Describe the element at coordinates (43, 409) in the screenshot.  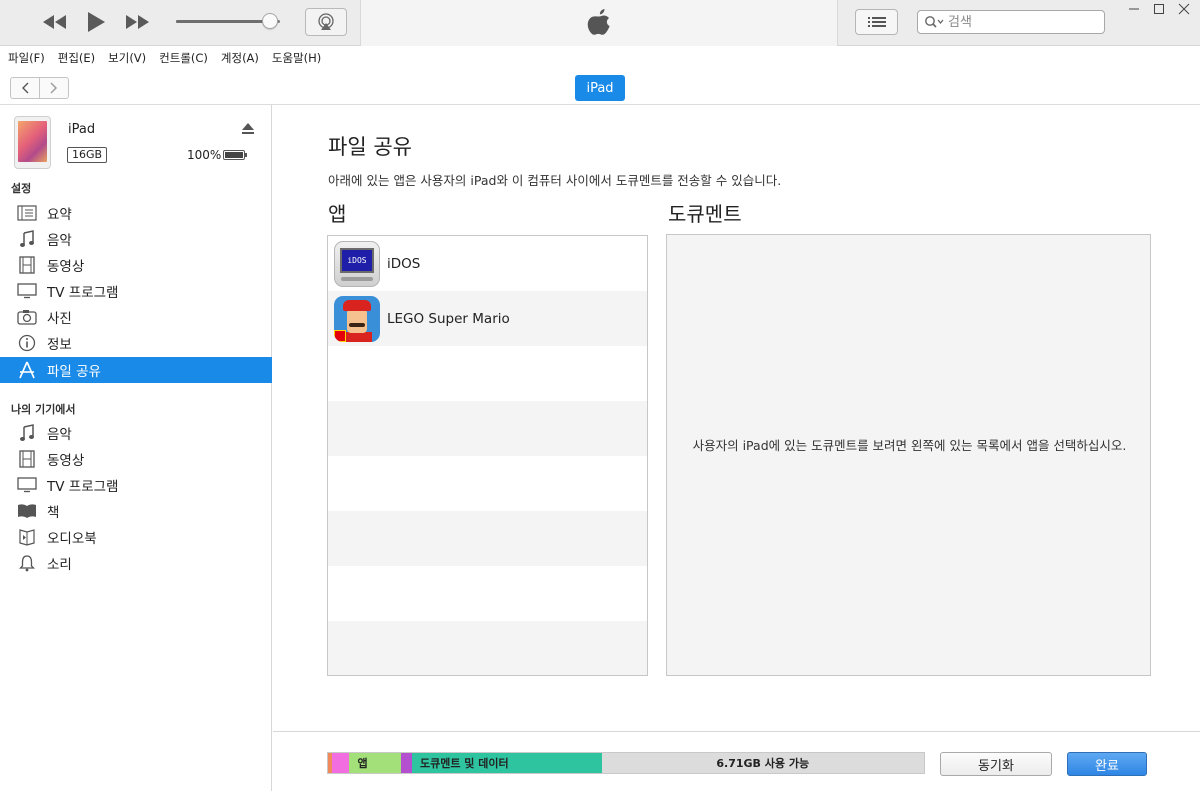
I see `on-my-device-section-title: 나의 기기에서` at that location.